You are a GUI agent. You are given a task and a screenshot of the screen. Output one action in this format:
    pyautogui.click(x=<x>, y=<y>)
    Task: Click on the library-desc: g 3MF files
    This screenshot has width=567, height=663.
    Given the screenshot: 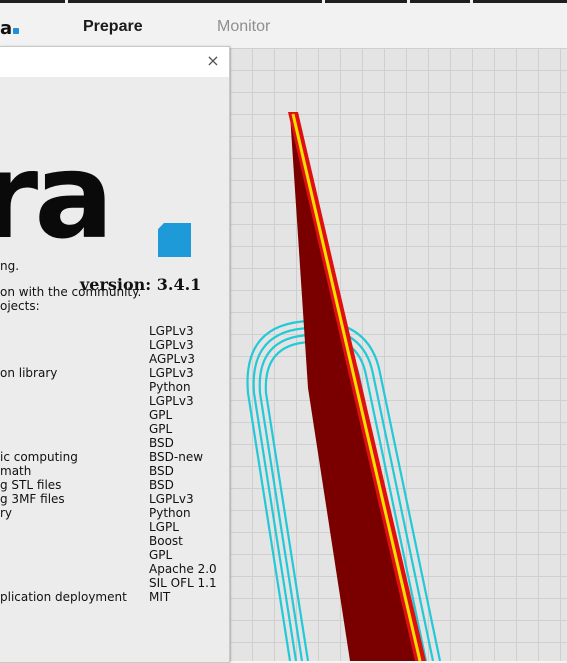 What is the action you would take?
    pyautogui.click(x=32, y=499)
    